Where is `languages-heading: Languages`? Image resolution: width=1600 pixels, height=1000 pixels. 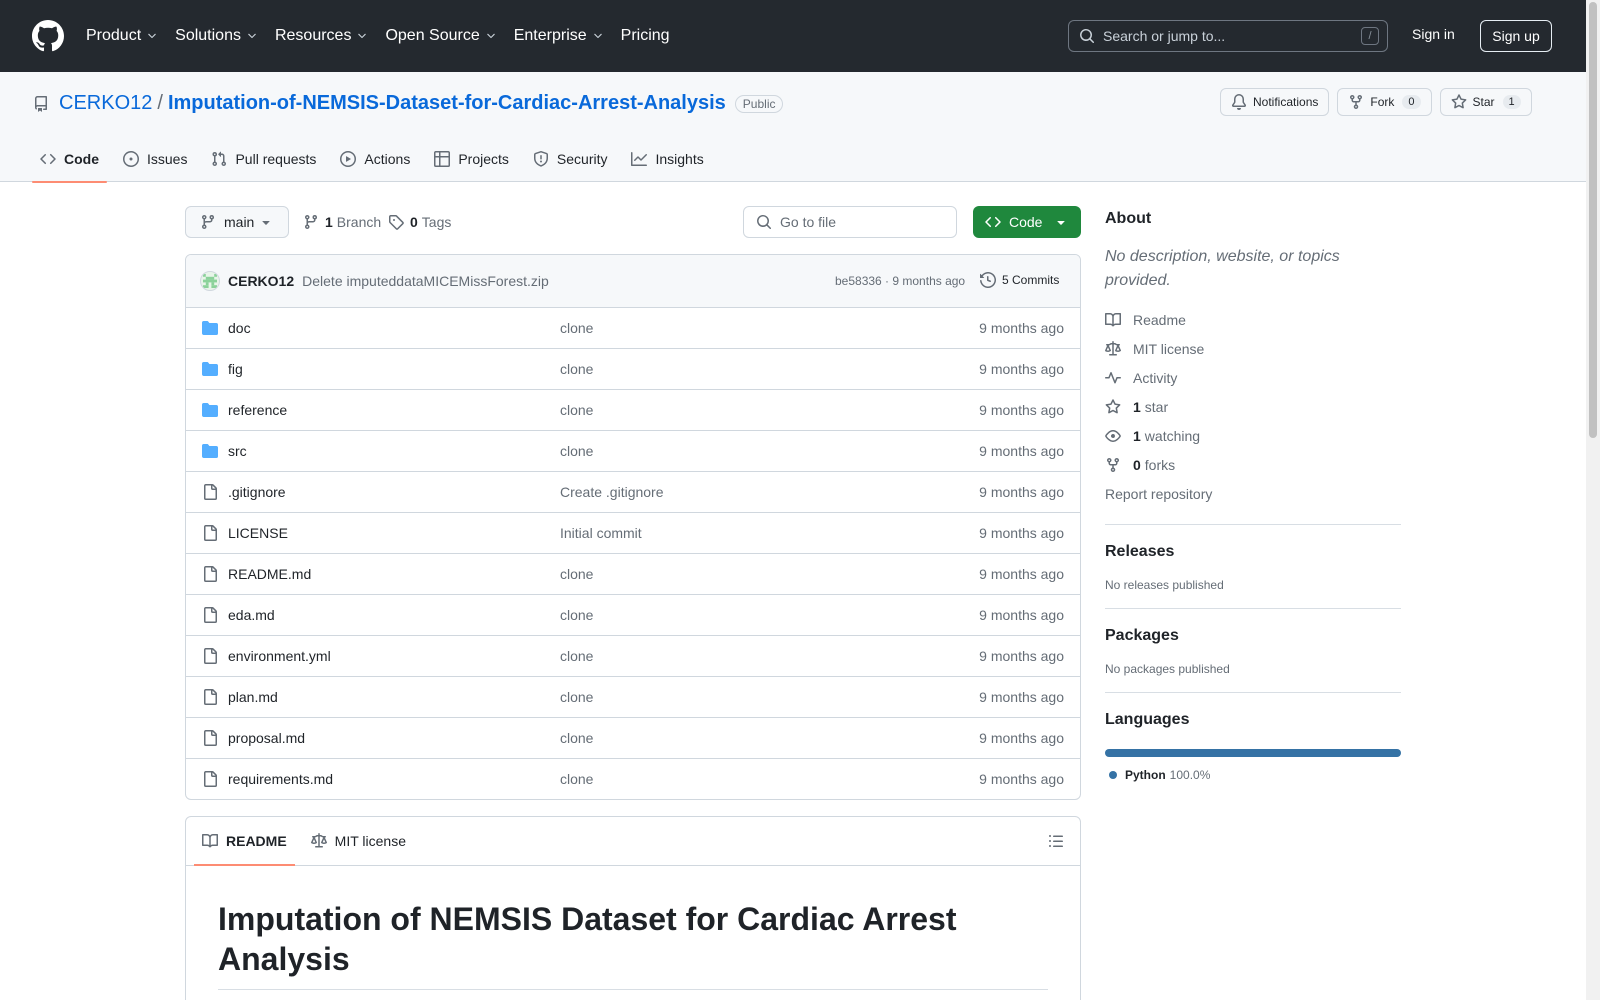
languages-heading: Languages is located at coordinates (1147, 719).